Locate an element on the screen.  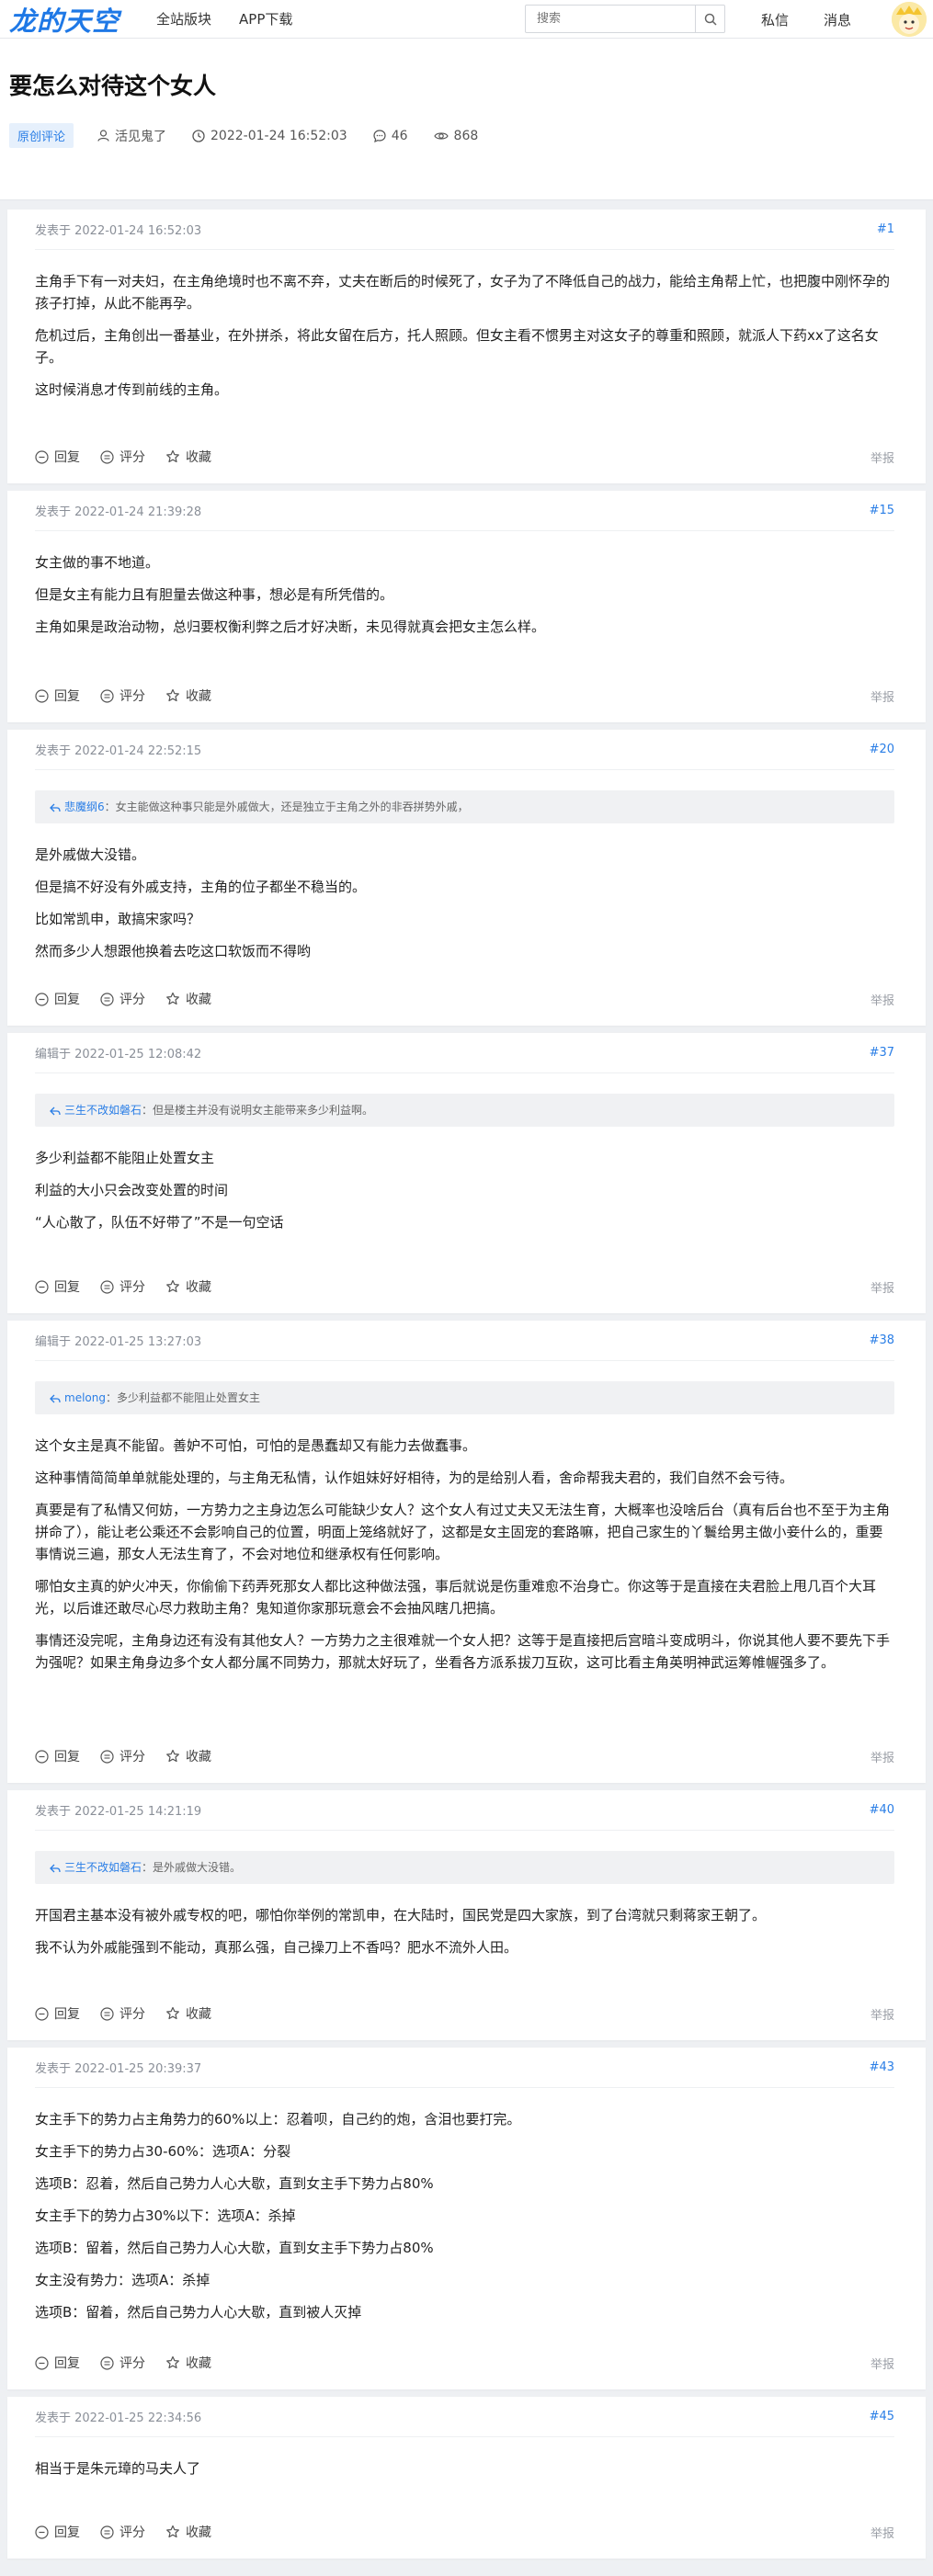
nav-link-messages: 私信 is located at coordinates (775, 19).